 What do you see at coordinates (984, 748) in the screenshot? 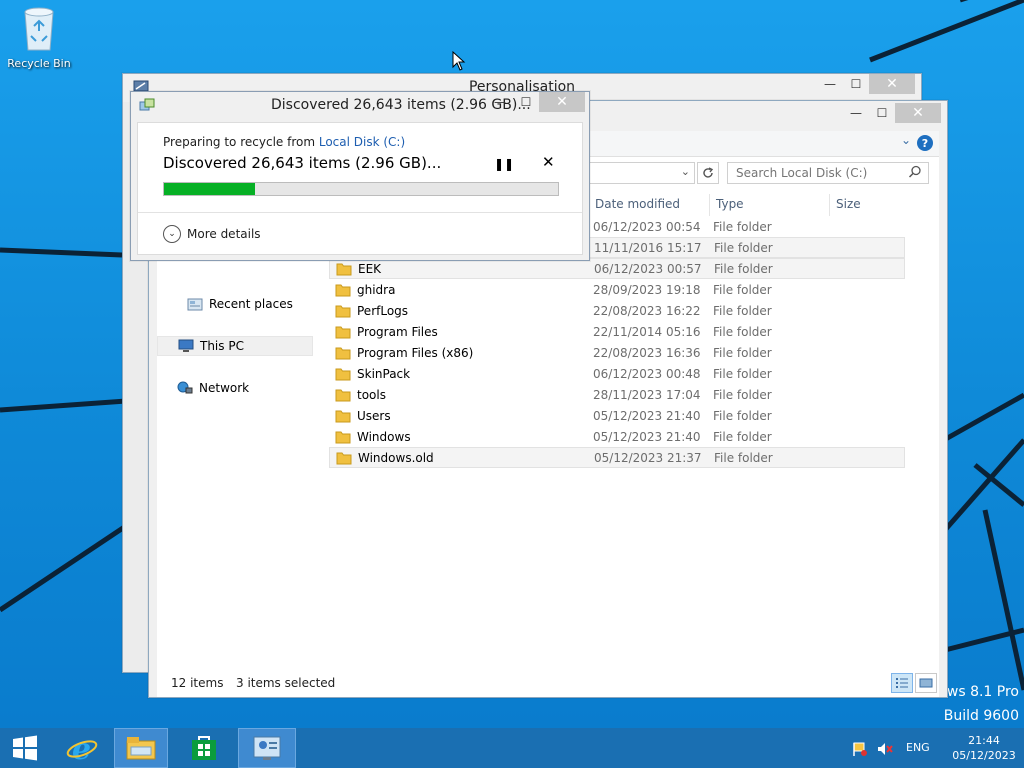
I see `clock: 21:44 05/12/2023` at bounding box center [984, 748].